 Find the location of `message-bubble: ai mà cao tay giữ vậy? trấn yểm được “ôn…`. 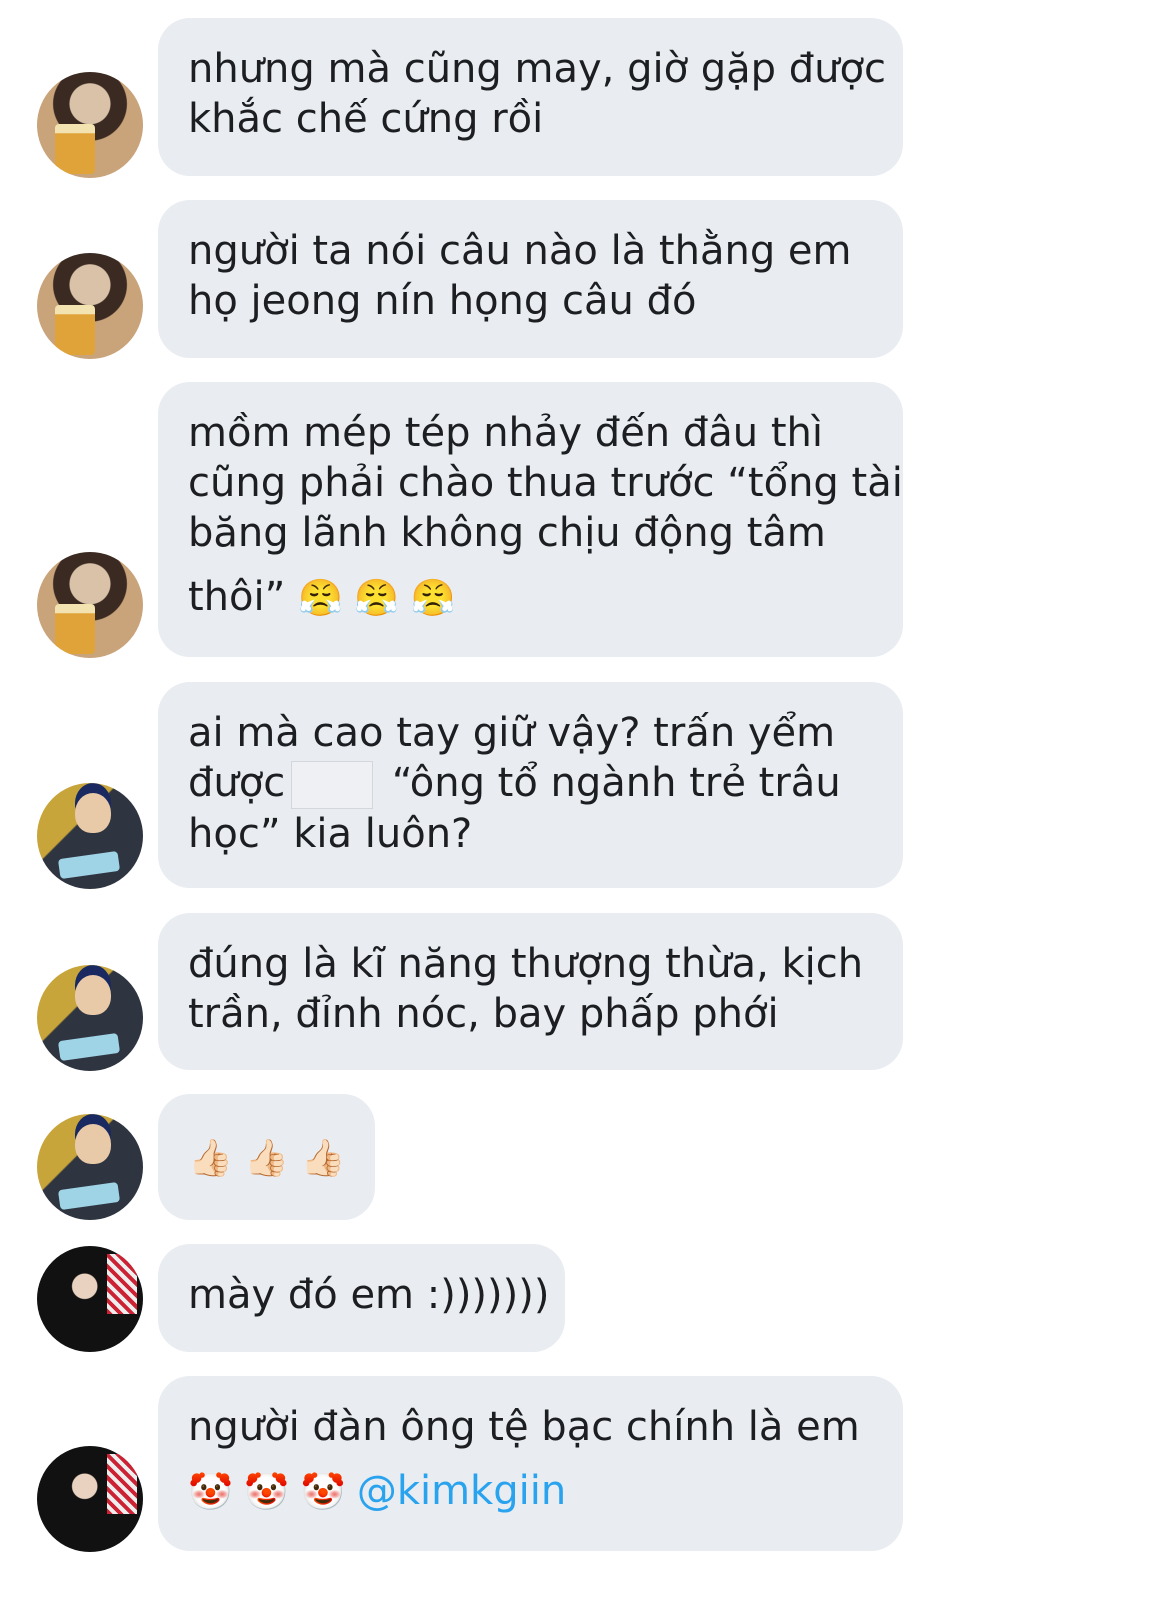

message-bubble: ai mà cao tay giữ vậy? trấn yểm được “ôn… is located at coordinates (530, 785).